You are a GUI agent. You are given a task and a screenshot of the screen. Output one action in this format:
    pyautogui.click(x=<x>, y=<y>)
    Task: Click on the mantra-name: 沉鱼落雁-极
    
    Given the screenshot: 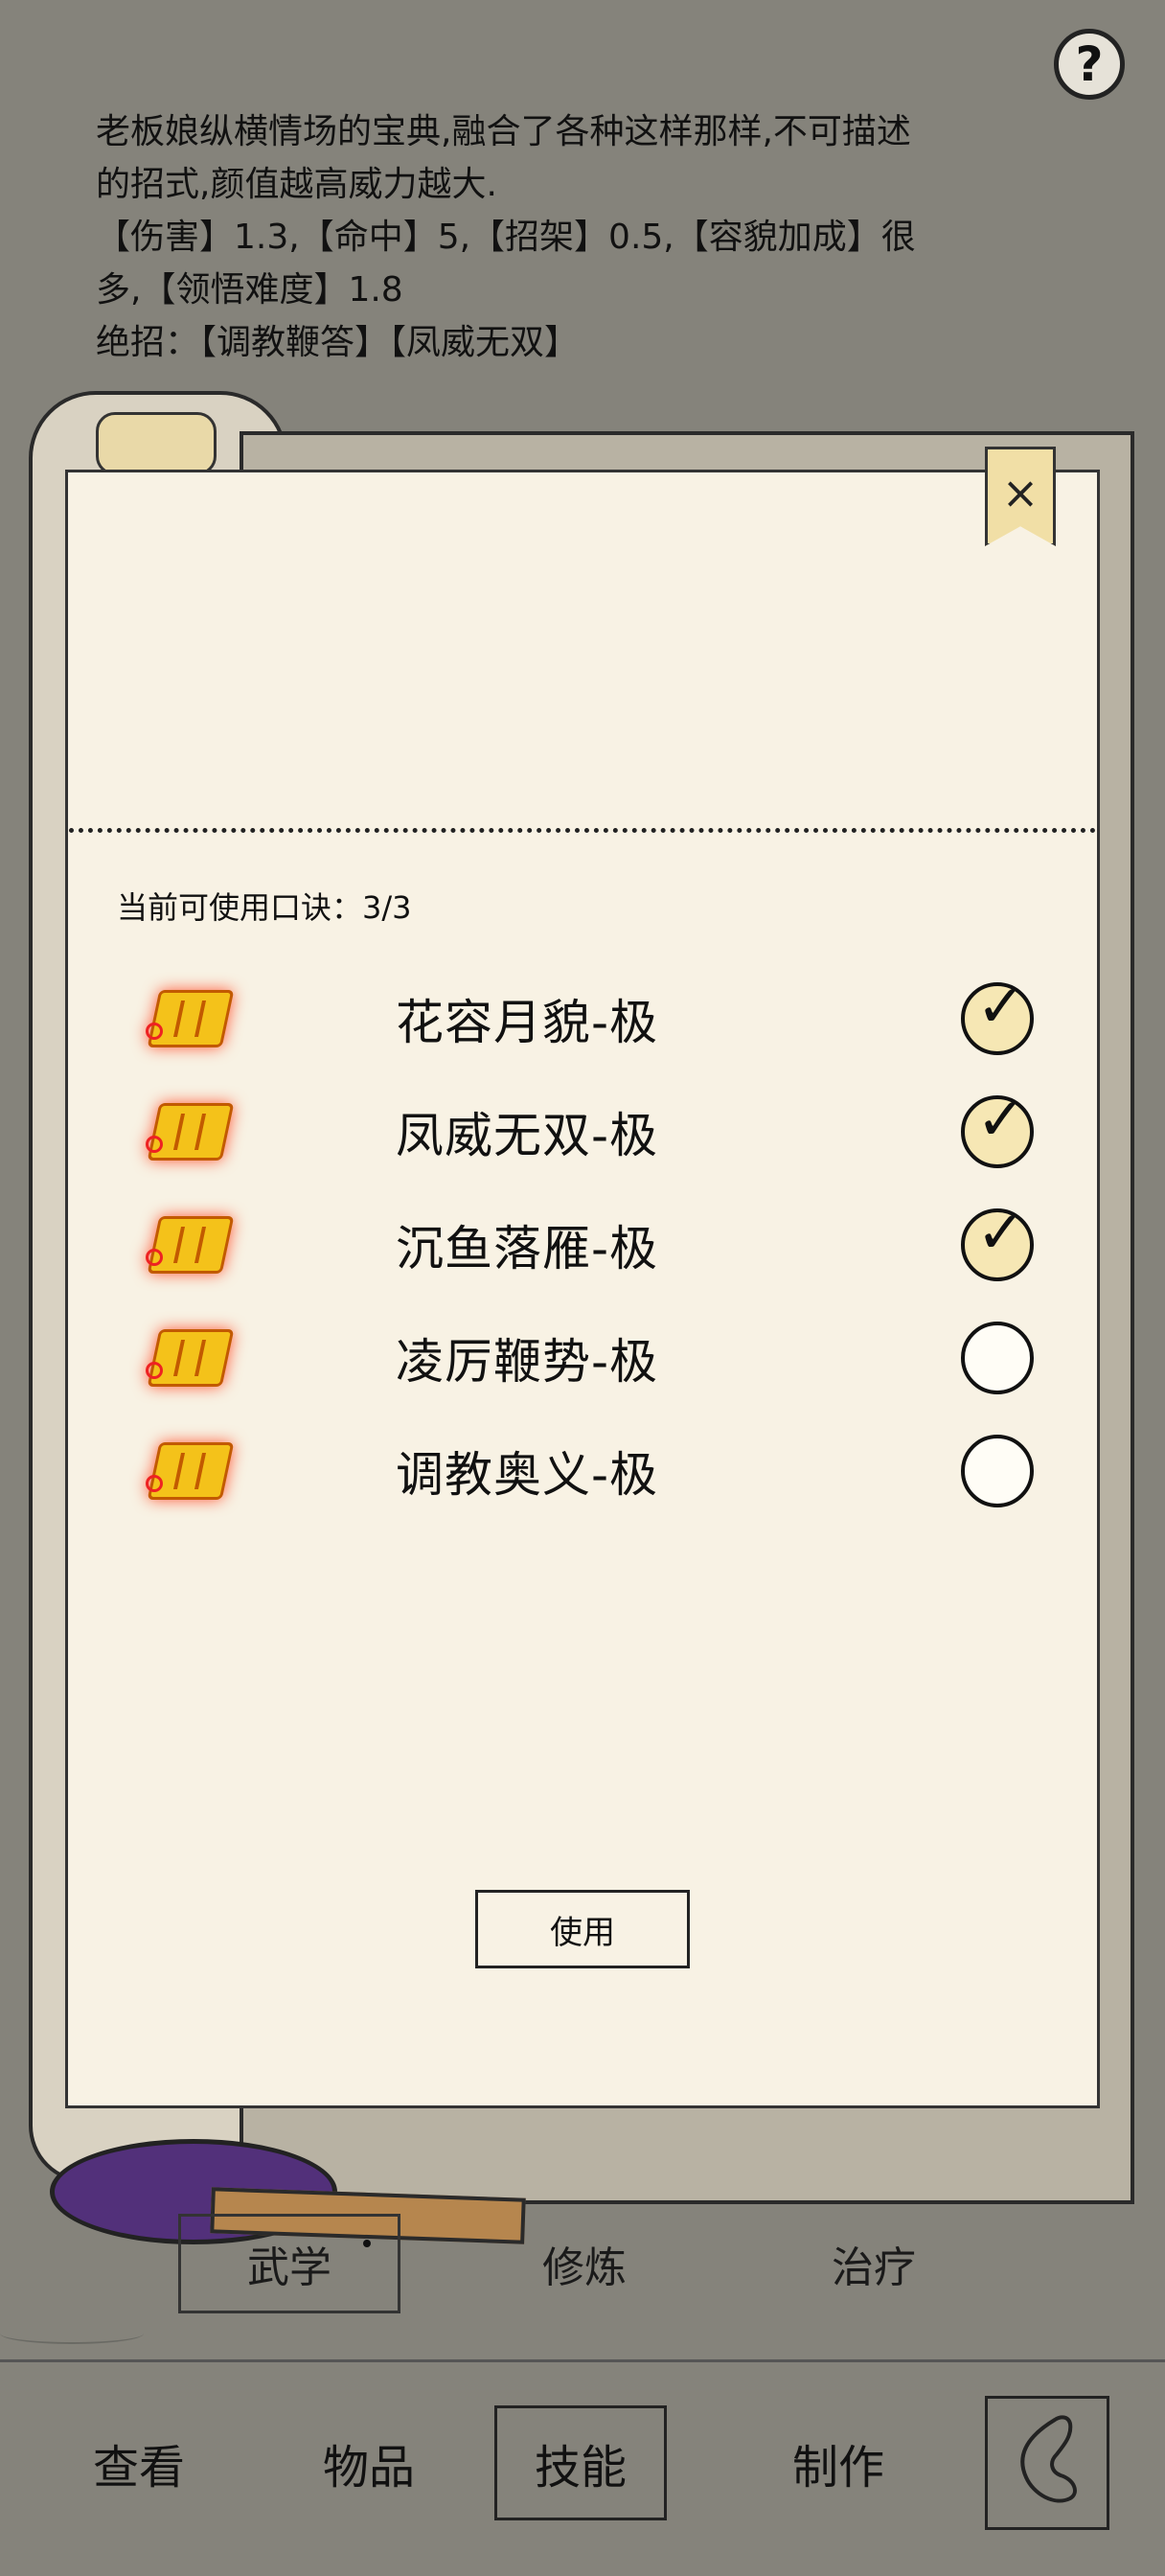 What is the action you would take?
    pyautogui.click(x=527, y=1249)
    